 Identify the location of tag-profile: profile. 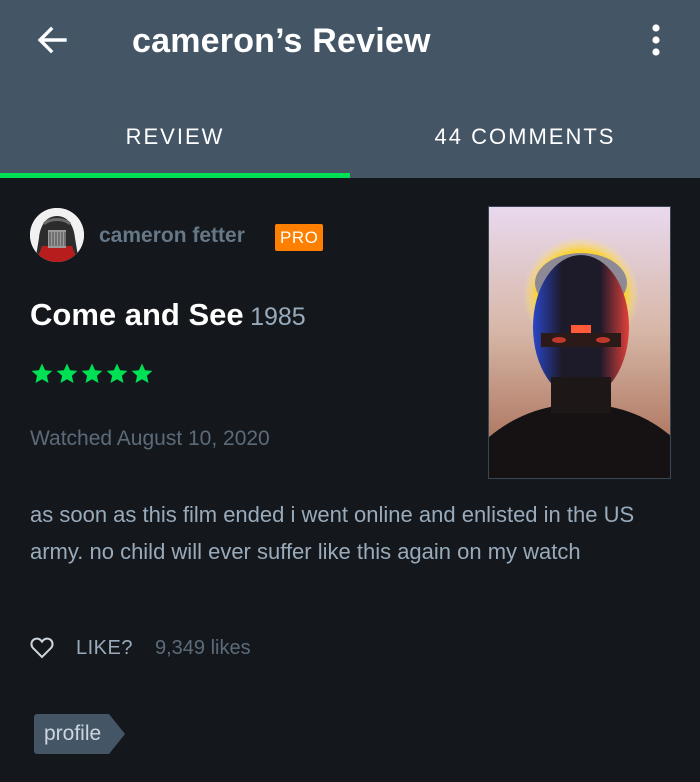
(80, 734).